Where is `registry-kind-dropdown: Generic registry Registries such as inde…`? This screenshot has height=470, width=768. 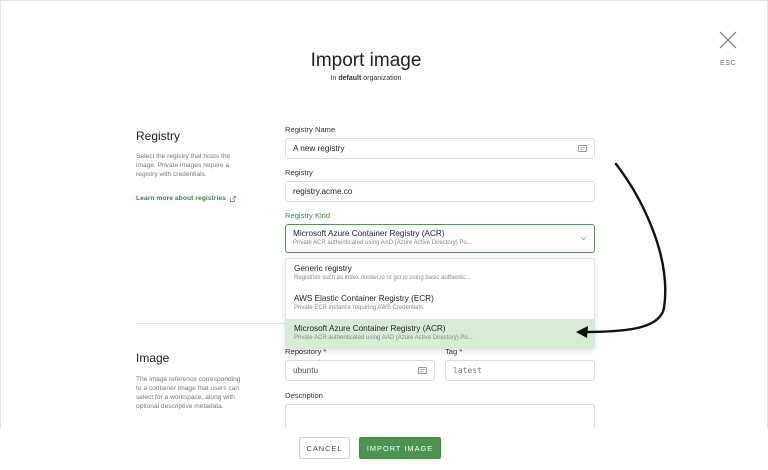
registry-kind-dropdown: Generic registry Registries such as inde… is located at coordinates (440, 303).